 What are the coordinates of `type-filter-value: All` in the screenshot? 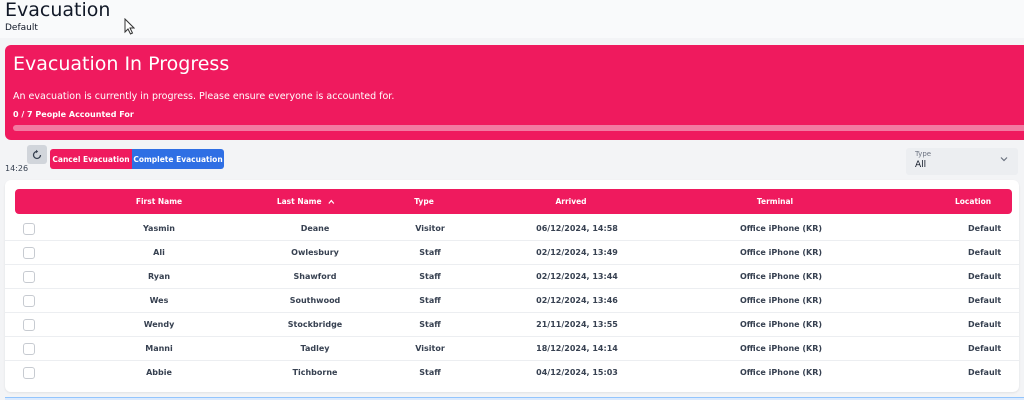 It's located at (921, 165).